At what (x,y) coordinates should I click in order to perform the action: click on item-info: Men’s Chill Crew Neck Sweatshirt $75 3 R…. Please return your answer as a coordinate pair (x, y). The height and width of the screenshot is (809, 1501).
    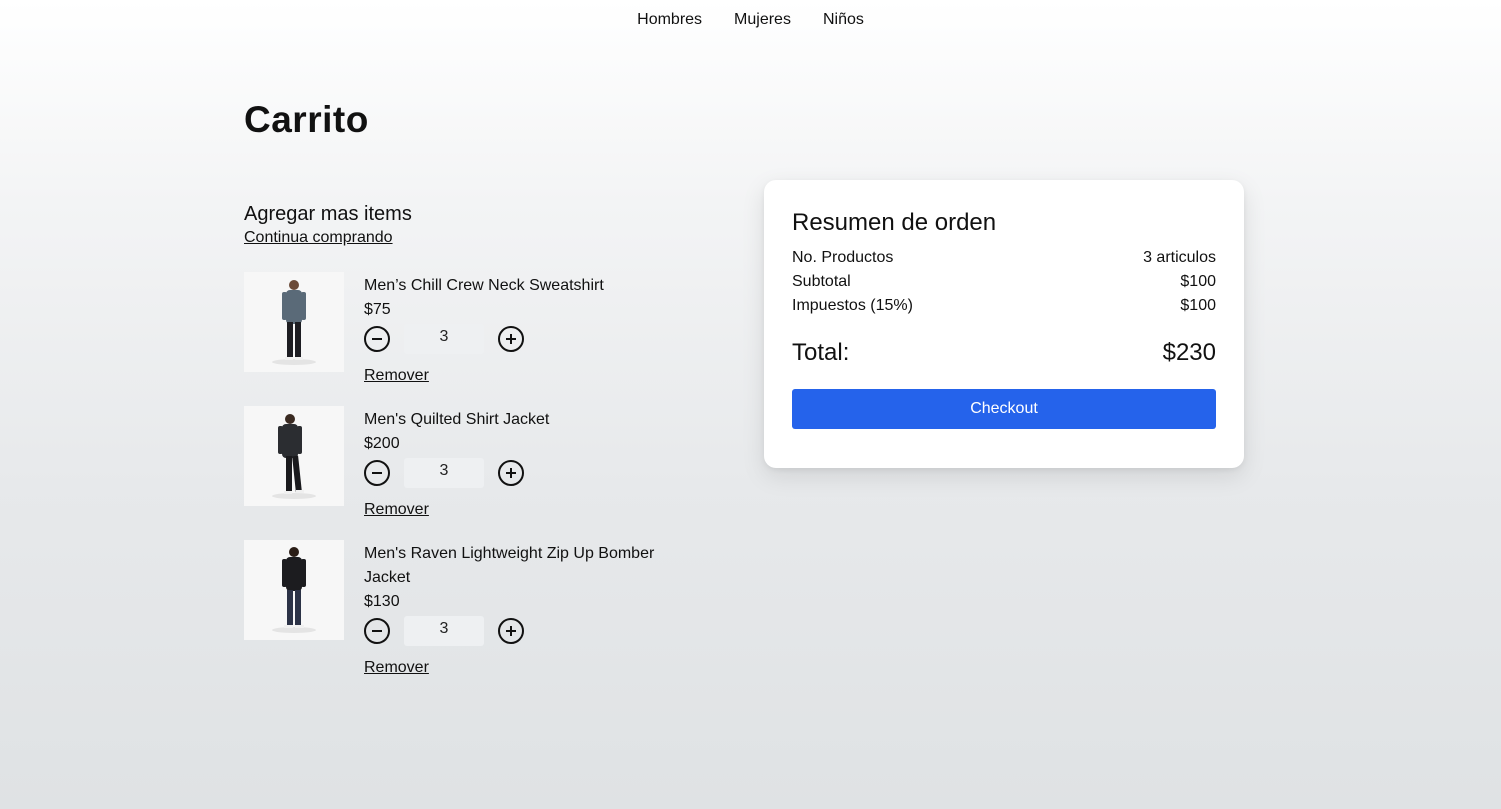
    Looking at the image, I should click on (524, 330).